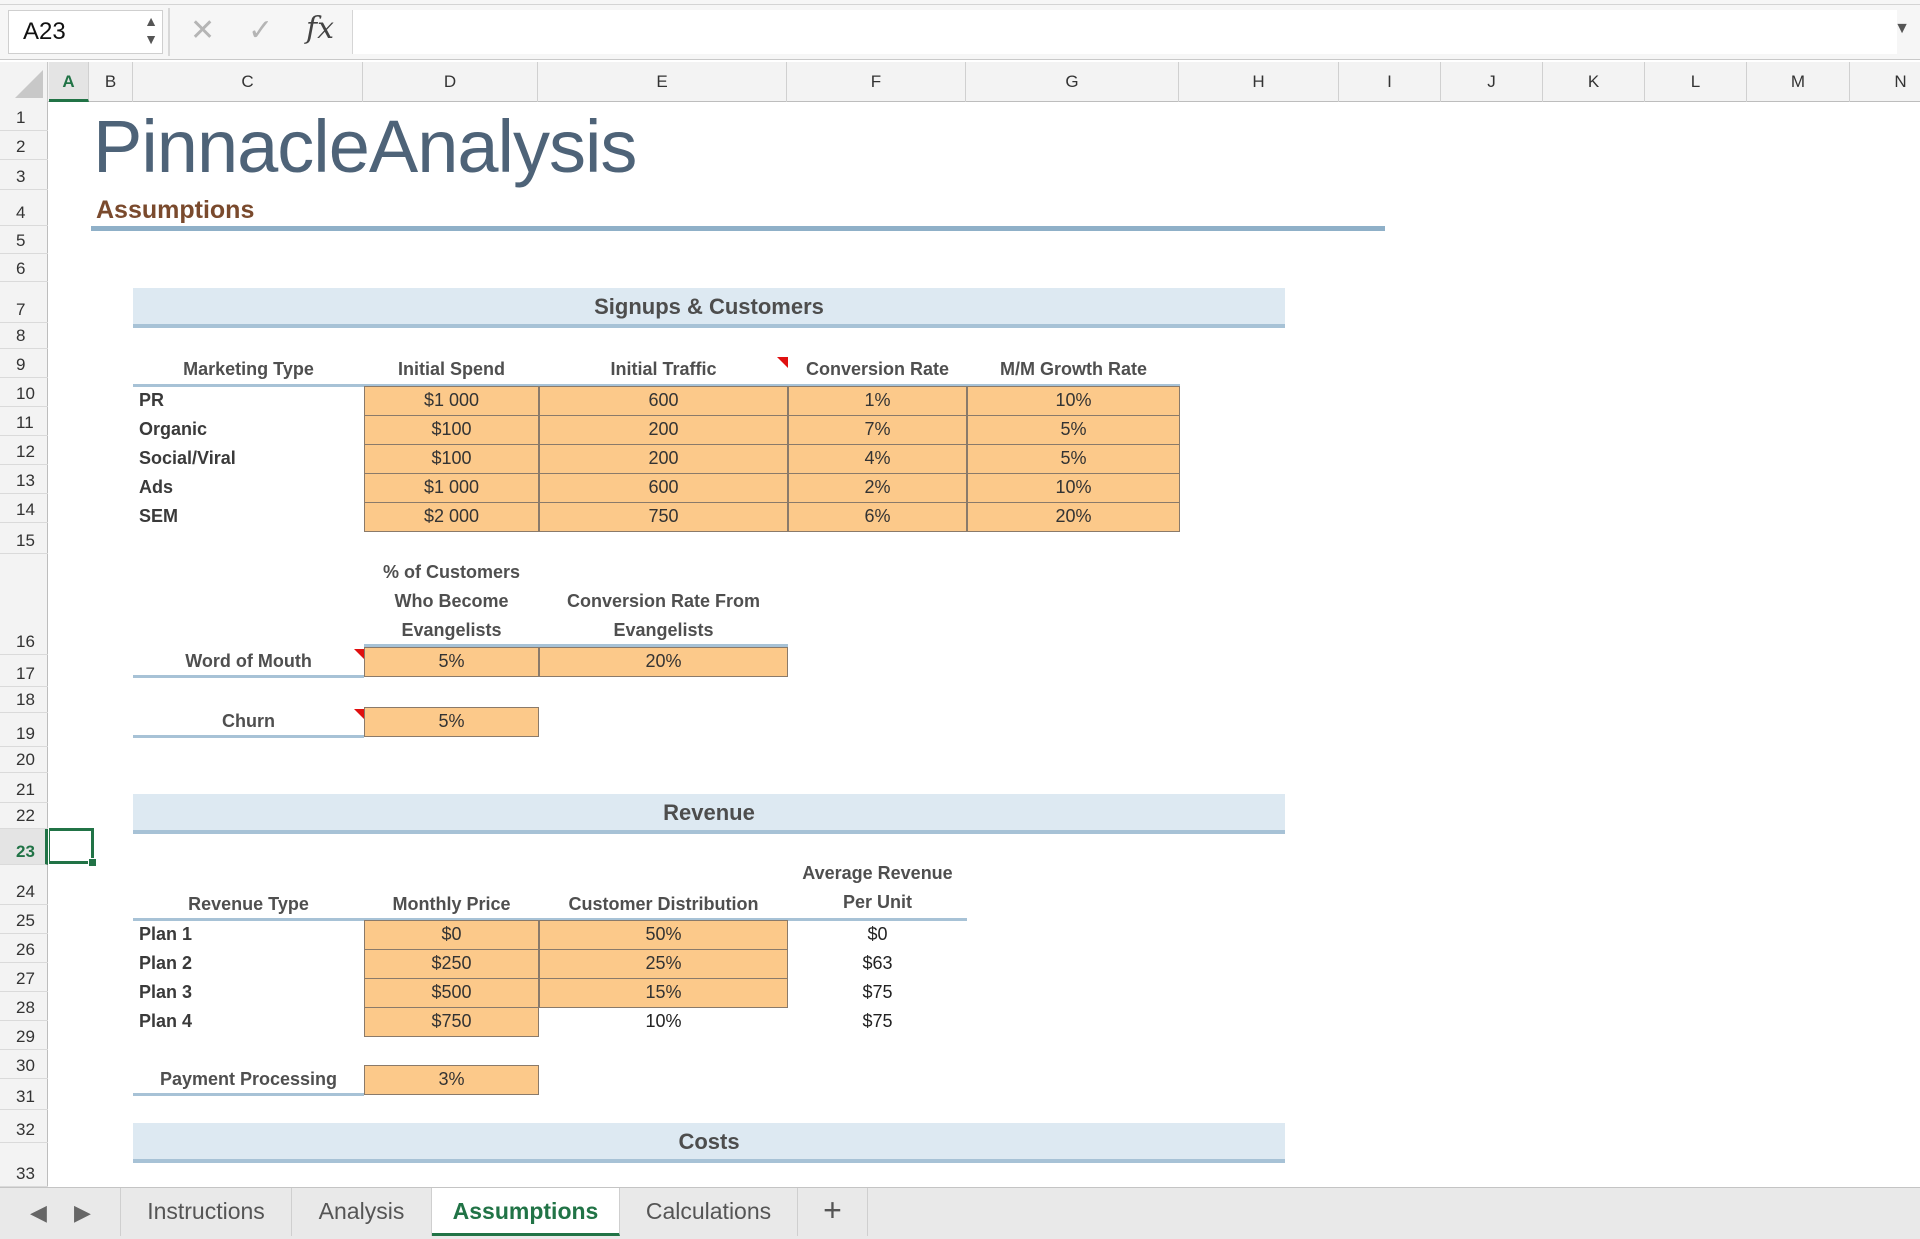  Describe the element at coordinates (451, 964) in the screenshot. I see `input-monthly-price: $250` at that location.